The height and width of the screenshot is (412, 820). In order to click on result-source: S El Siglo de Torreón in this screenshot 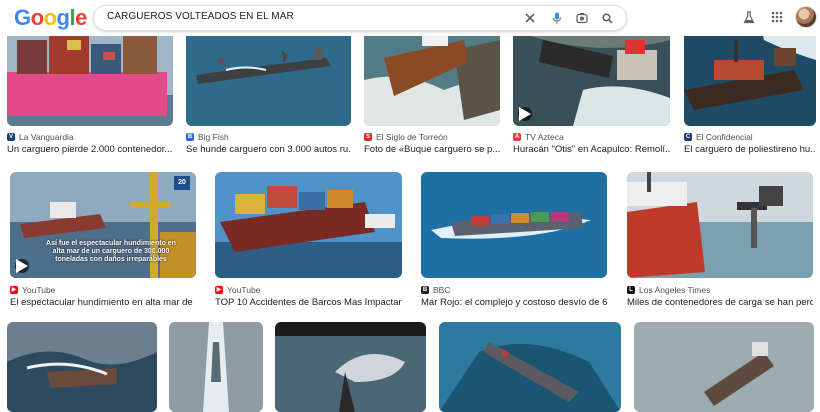, I will do `click(406, 137)`.